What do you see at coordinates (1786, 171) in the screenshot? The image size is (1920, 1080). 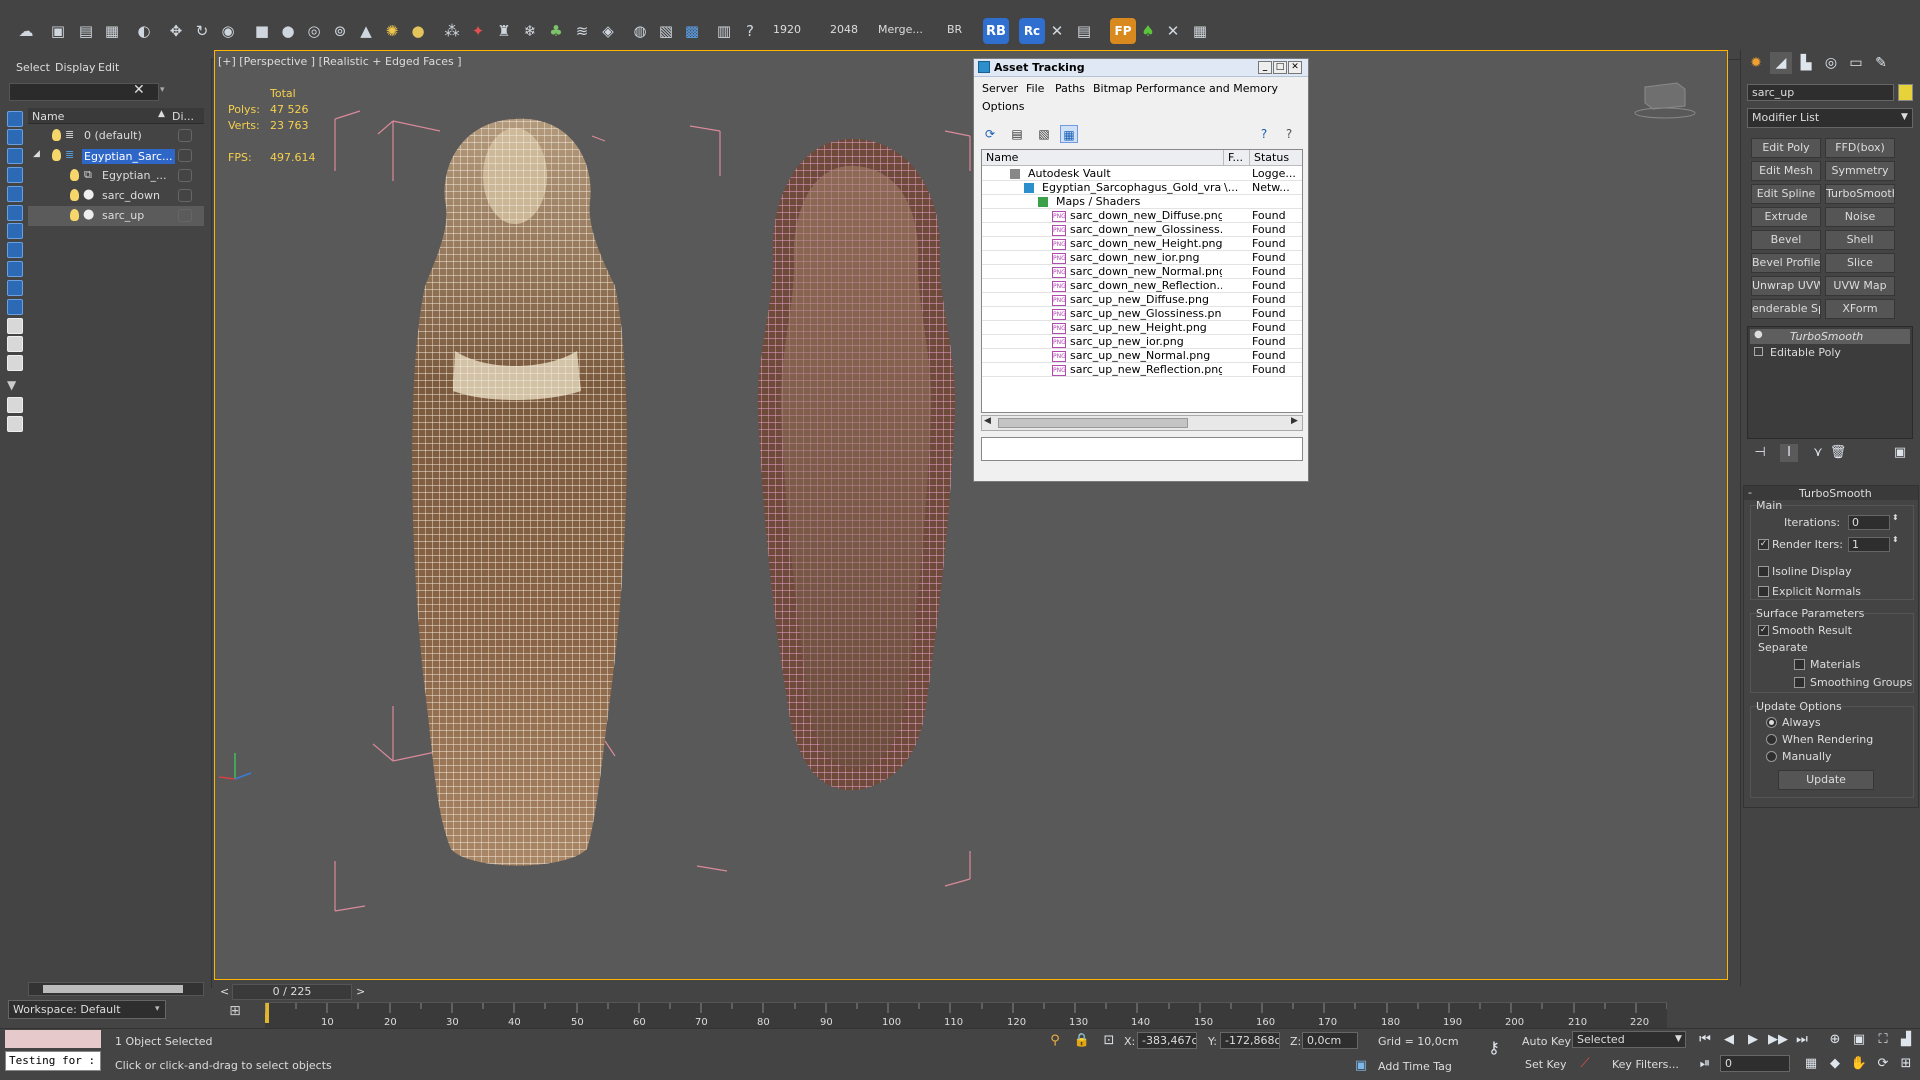 I see `edit-mesh-button: Edit Mesh` at bounding box center [1786, 171].